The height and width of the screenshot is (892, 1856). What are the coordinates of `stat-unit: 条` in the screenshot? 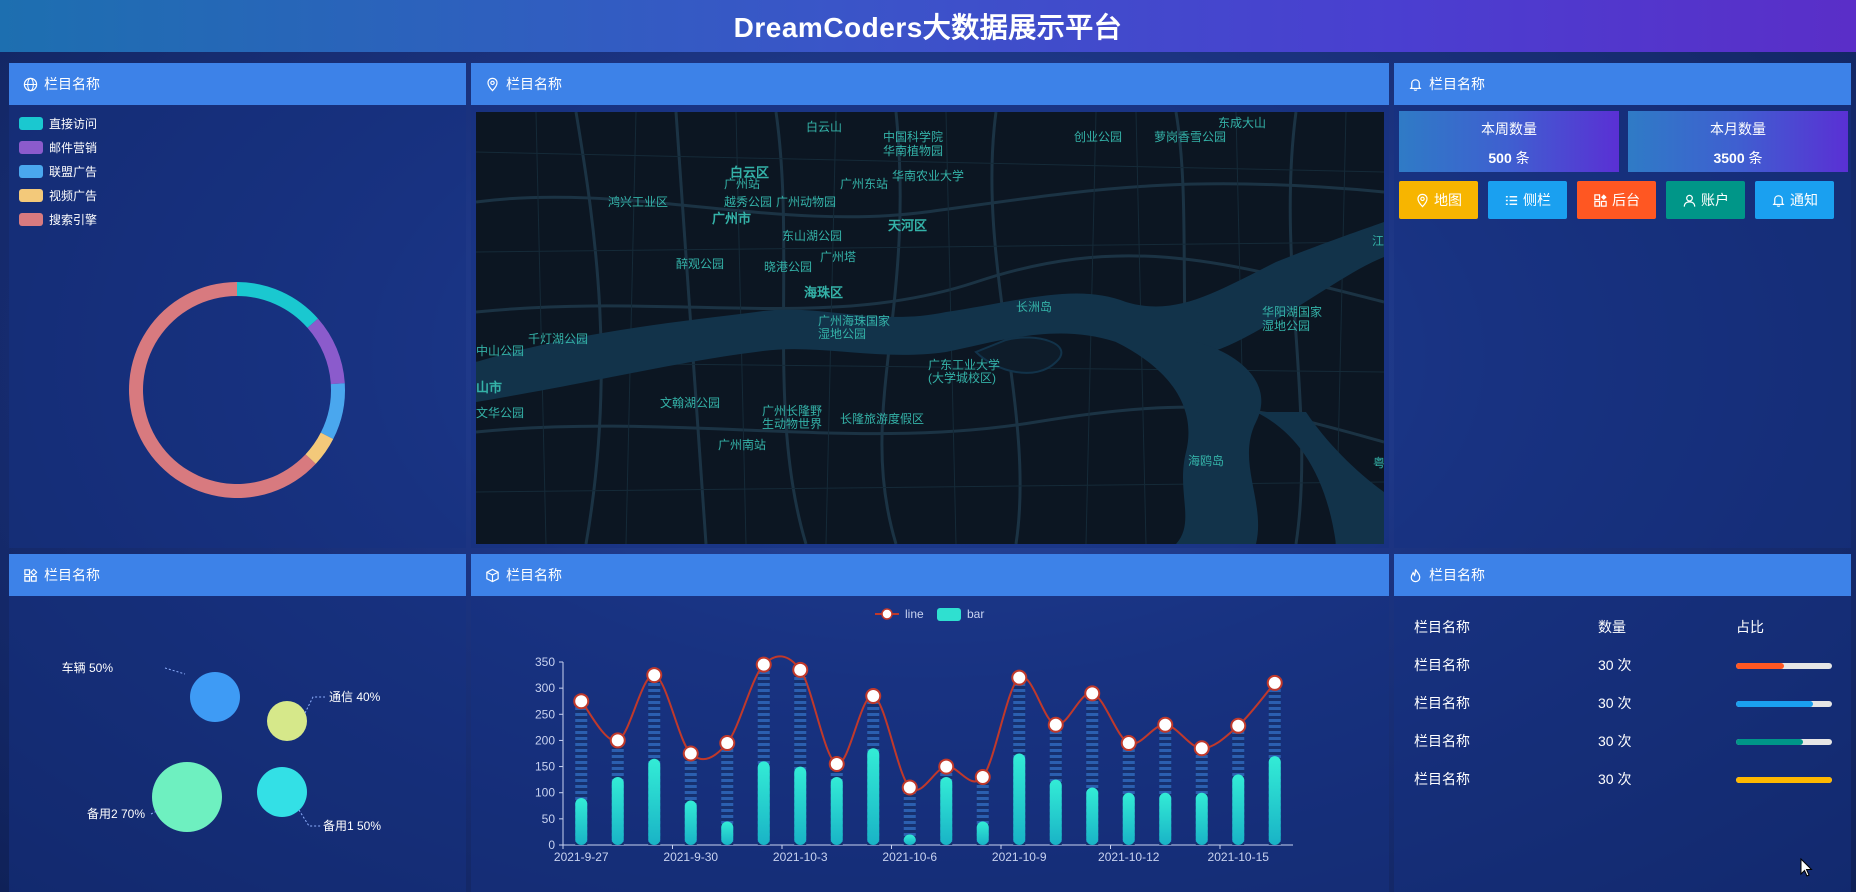 It's located at (1522, 158).